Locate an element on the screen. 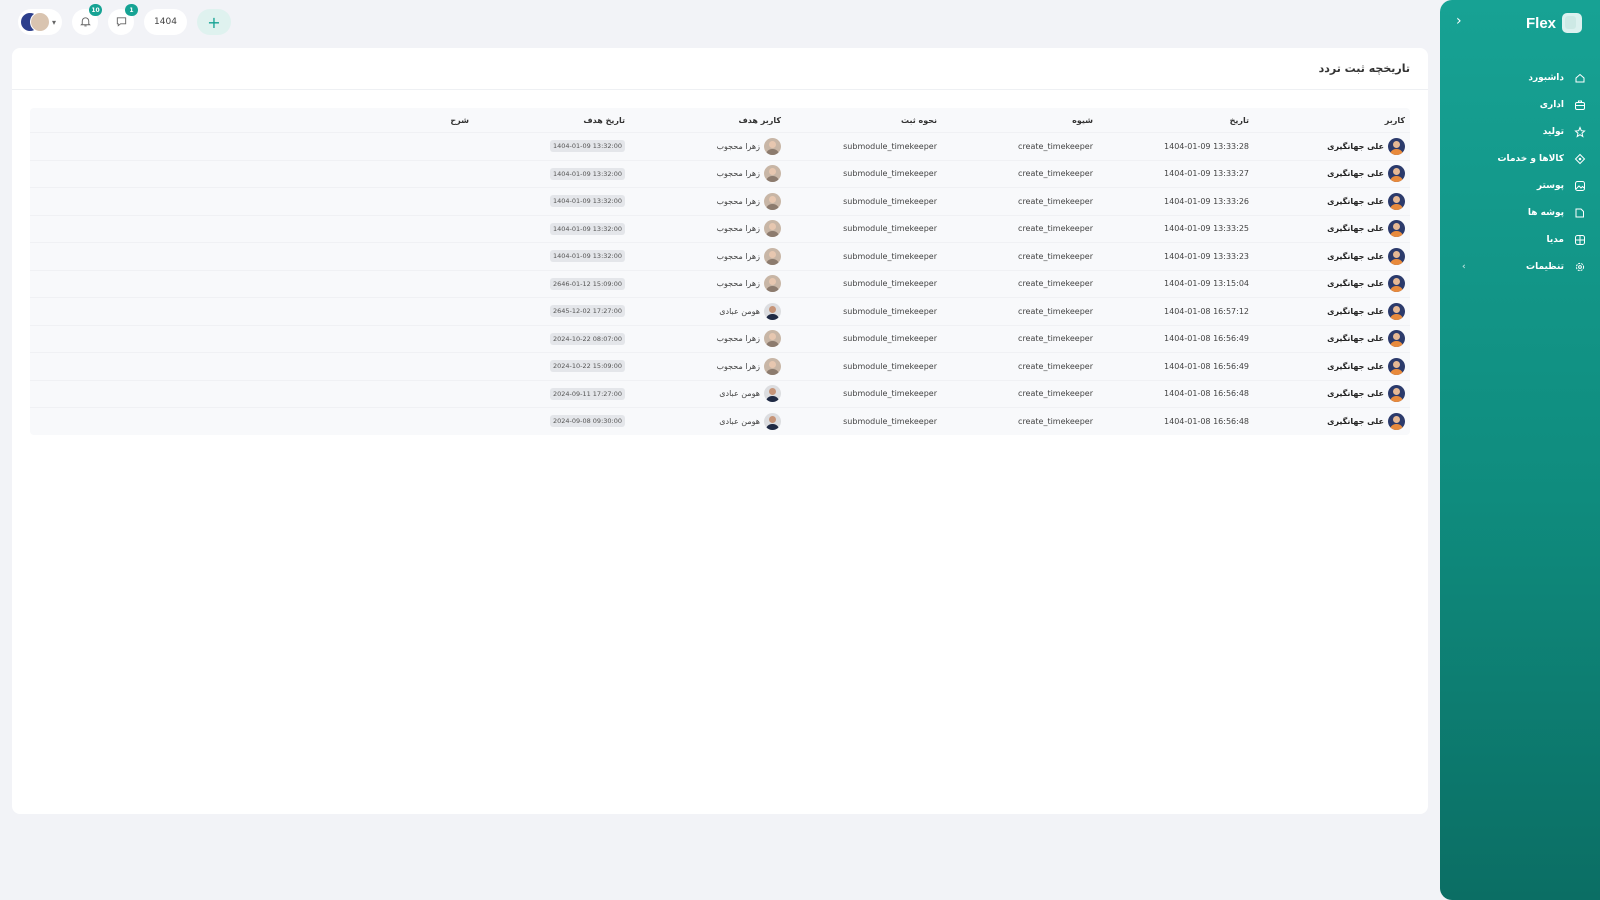  sidebar-item-production: تولید is located at coordinates (1520, 131).